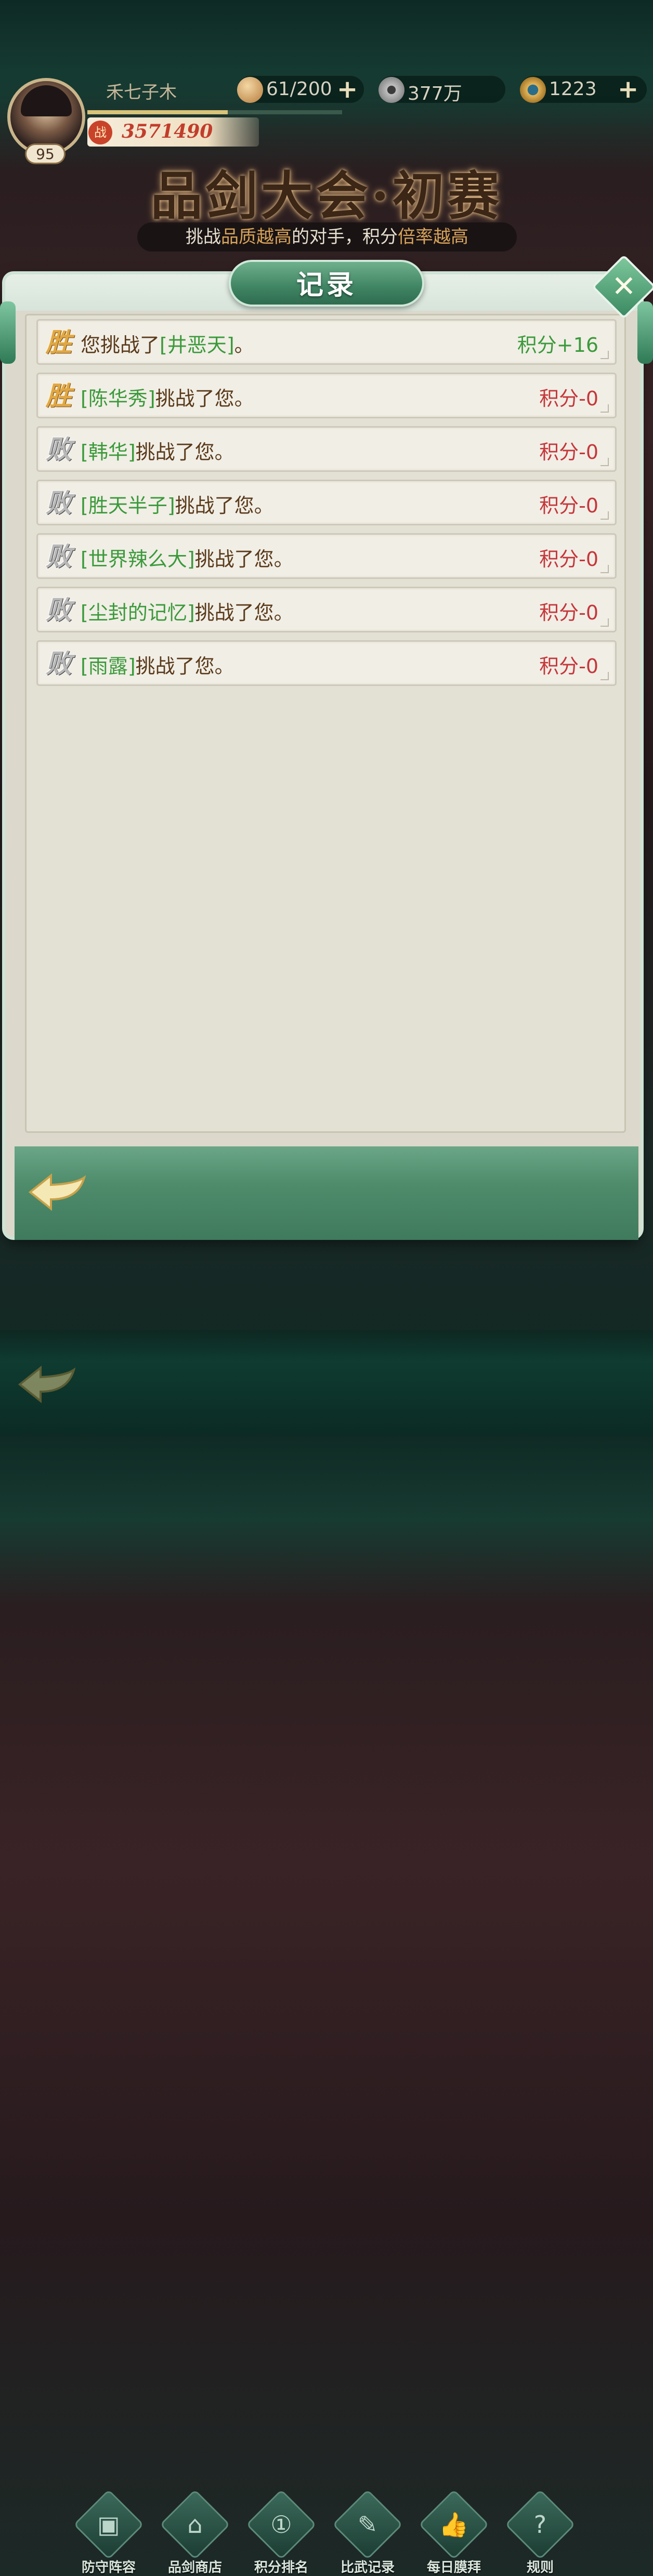 The image size is (653, 2576). I want to click on nav-label: 比武记录, so click(367, 2567).